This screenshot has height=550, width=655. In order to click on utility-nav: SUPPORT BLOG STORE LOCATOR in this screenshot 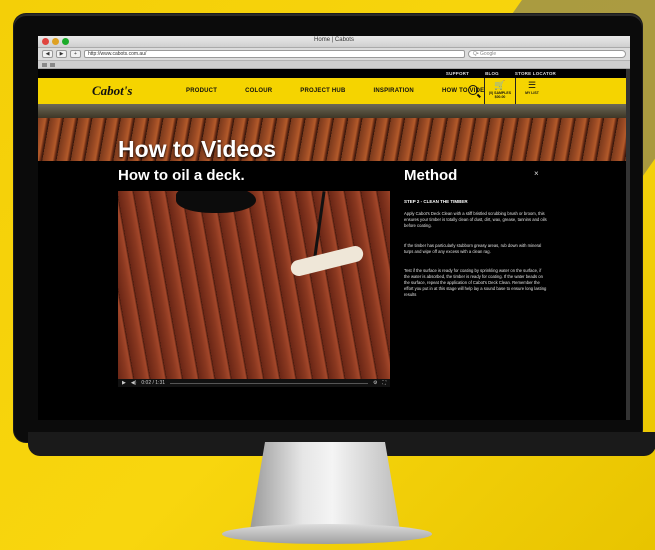, I will do `click(334, 73)`.